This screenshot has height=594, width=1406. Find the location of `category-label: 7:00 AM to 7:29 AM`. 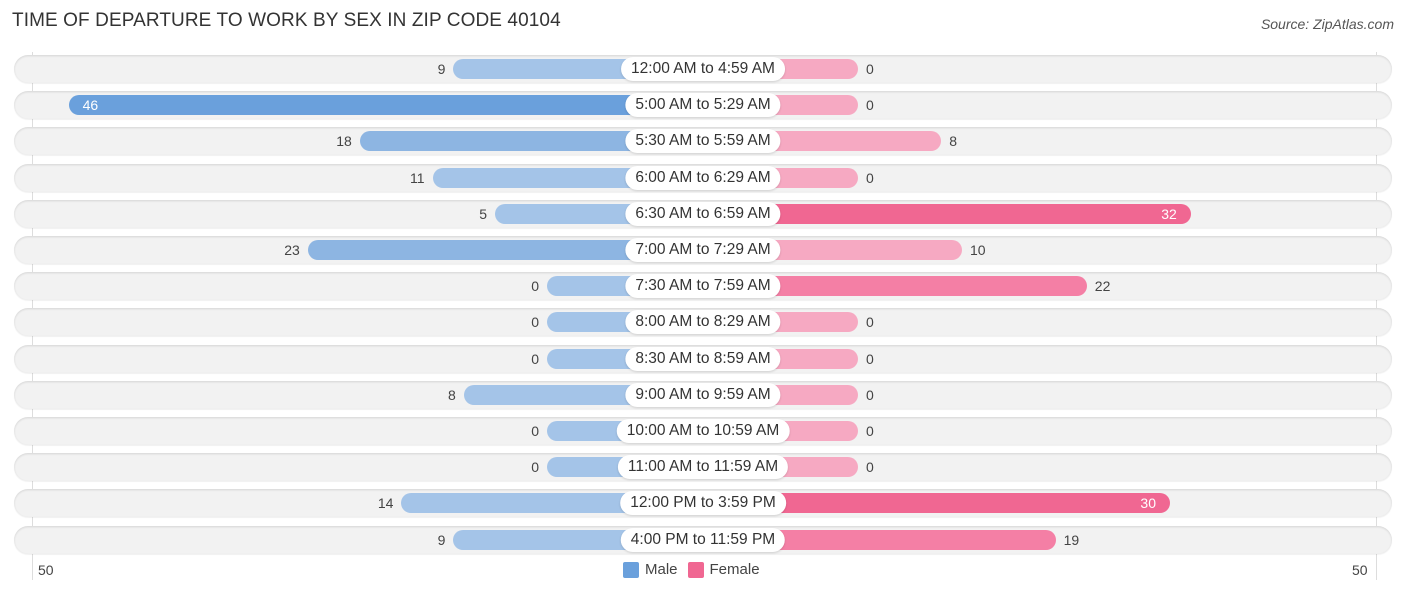

category-label: 7:00 AM to 7:29 AM is located at coordinates (703, 250).